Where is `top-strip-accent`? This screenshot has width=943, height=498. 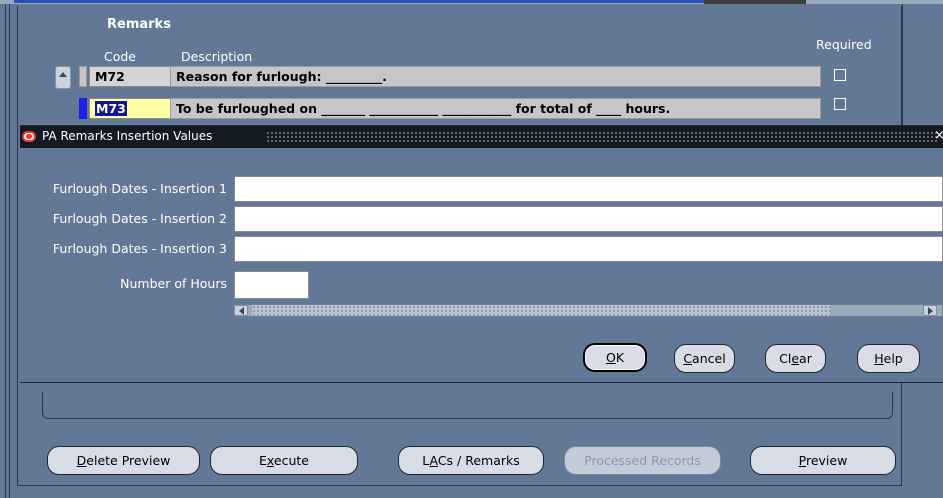 top-strip-accent is located at coordinates (359, 1).